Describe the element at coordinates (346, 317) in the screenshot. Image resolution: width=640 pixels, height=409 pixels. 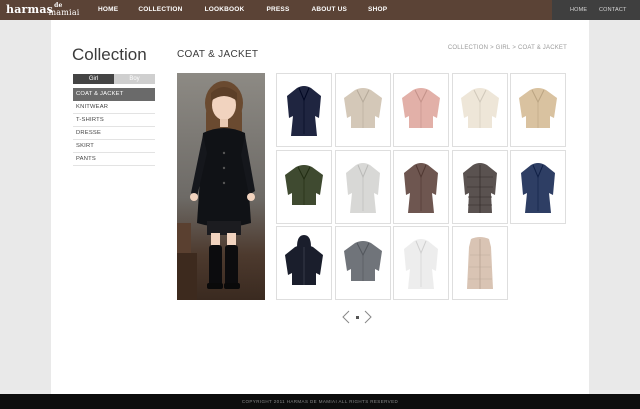
I see `chevron-left-icon` at that location.